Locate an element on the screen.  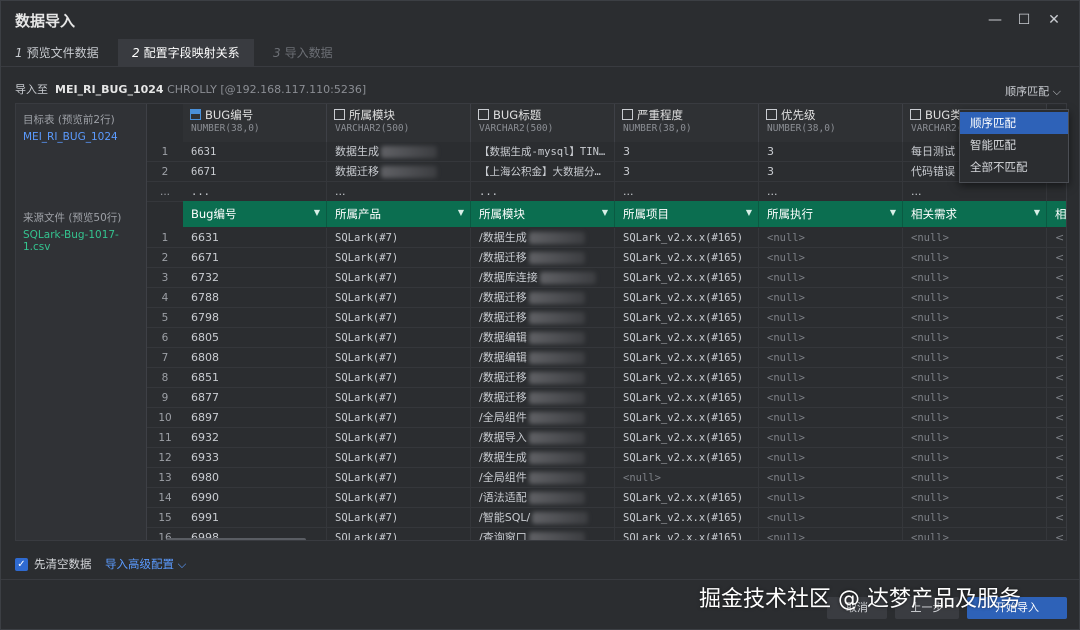
source-column-header: 所属执行 ▼ is located at coordinates (831, 214).